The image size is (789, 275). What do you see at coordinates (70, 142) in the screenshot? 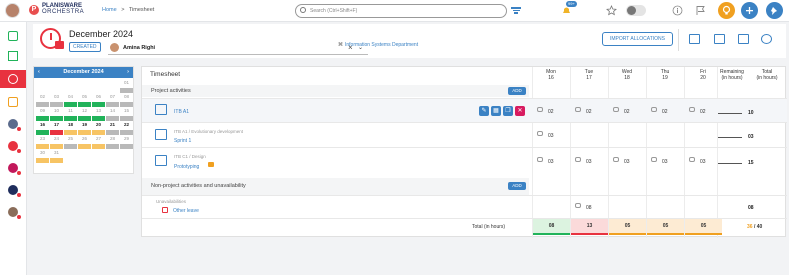
I see `calendar-day: 25` at bounding box center [70, 142].